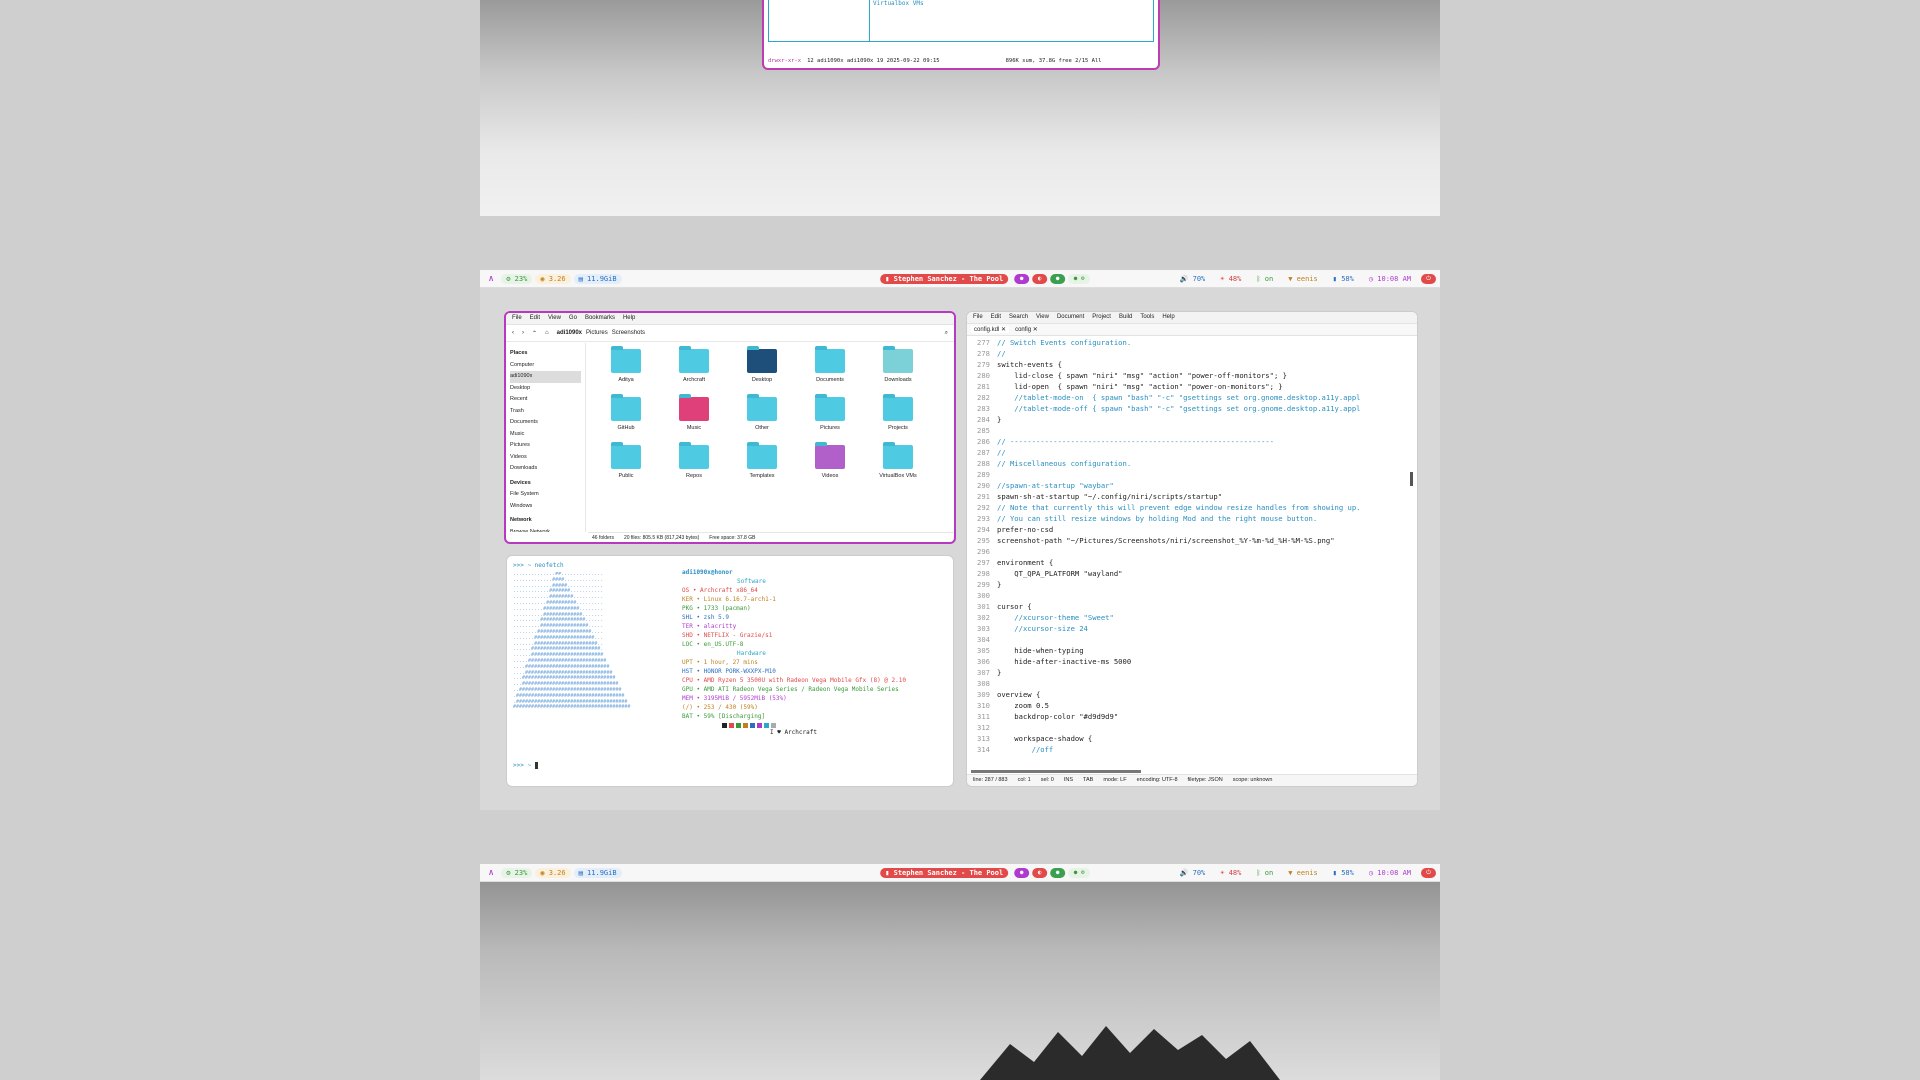 The image size is (1920, 1080). What do you see at coordinates (1014, 606) in the screenshot?
I see `code-line: cursor {` at bounding box center [1014, 606].